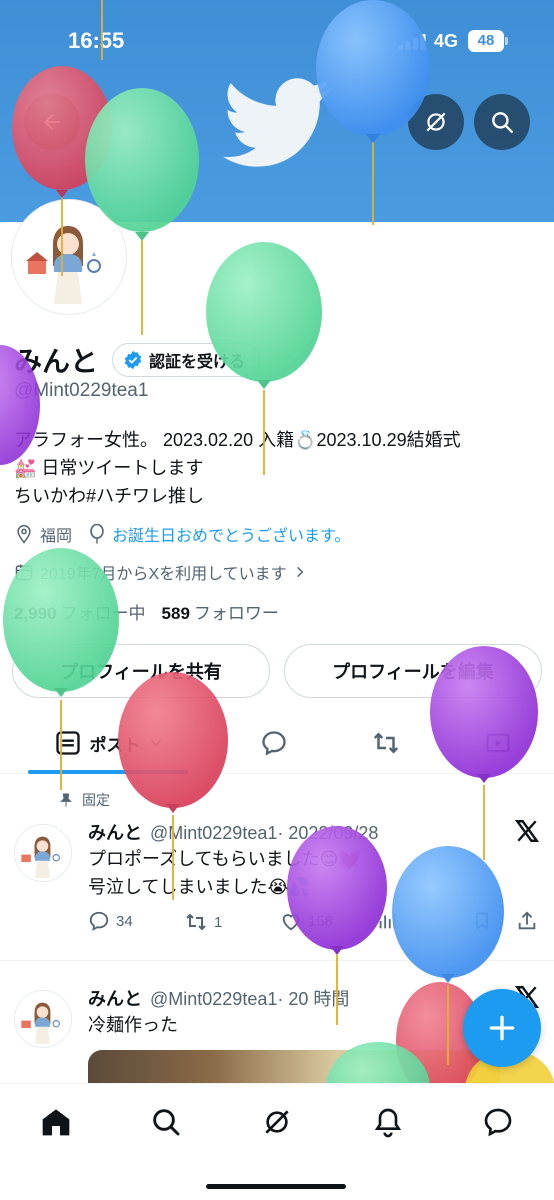  Describe the element at coordinates (527, 831) in the screenshot. I see `x-logo-icon` at that location.